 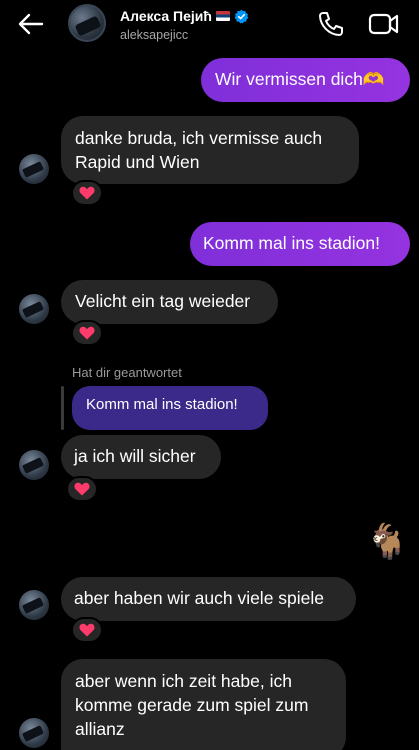 What do you see at coordinates (241, 16) in the screenshot?
I see `verified-badge-icon` at bounding box center [241, 16].